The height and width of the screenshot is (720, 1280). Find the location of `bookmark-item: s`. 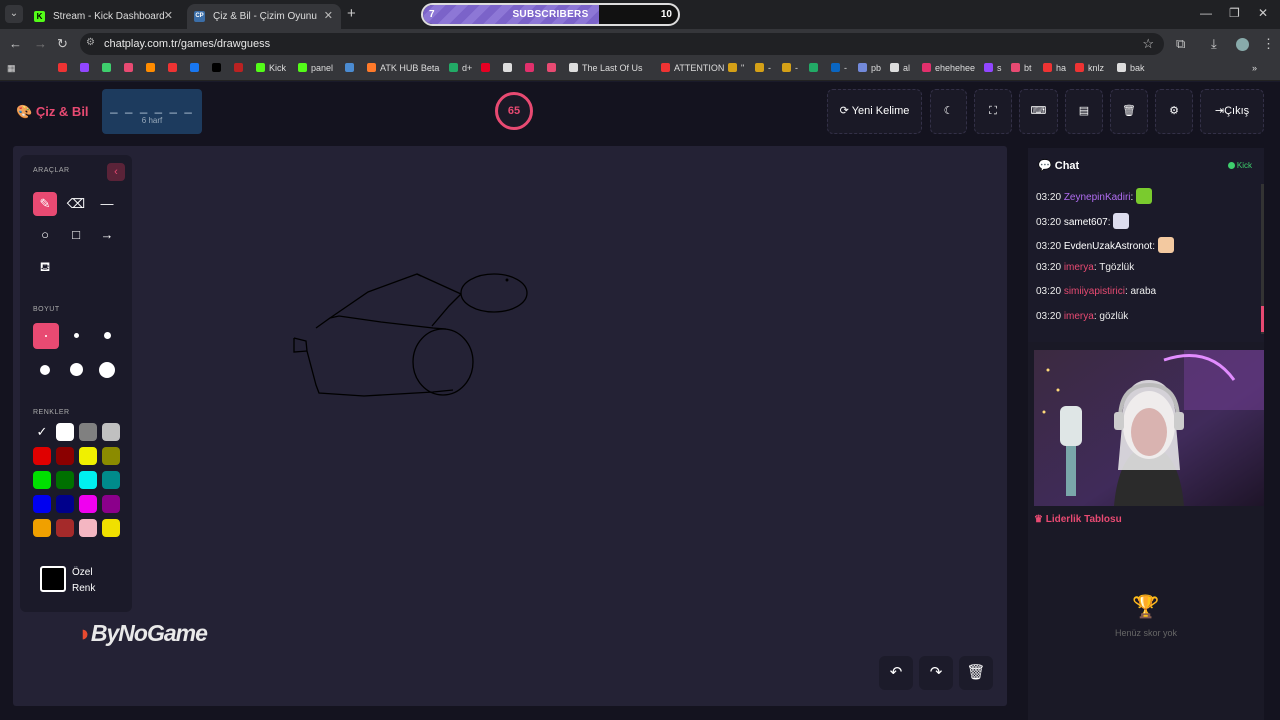

bookmark-item: s is located at coordinates (993, 68).